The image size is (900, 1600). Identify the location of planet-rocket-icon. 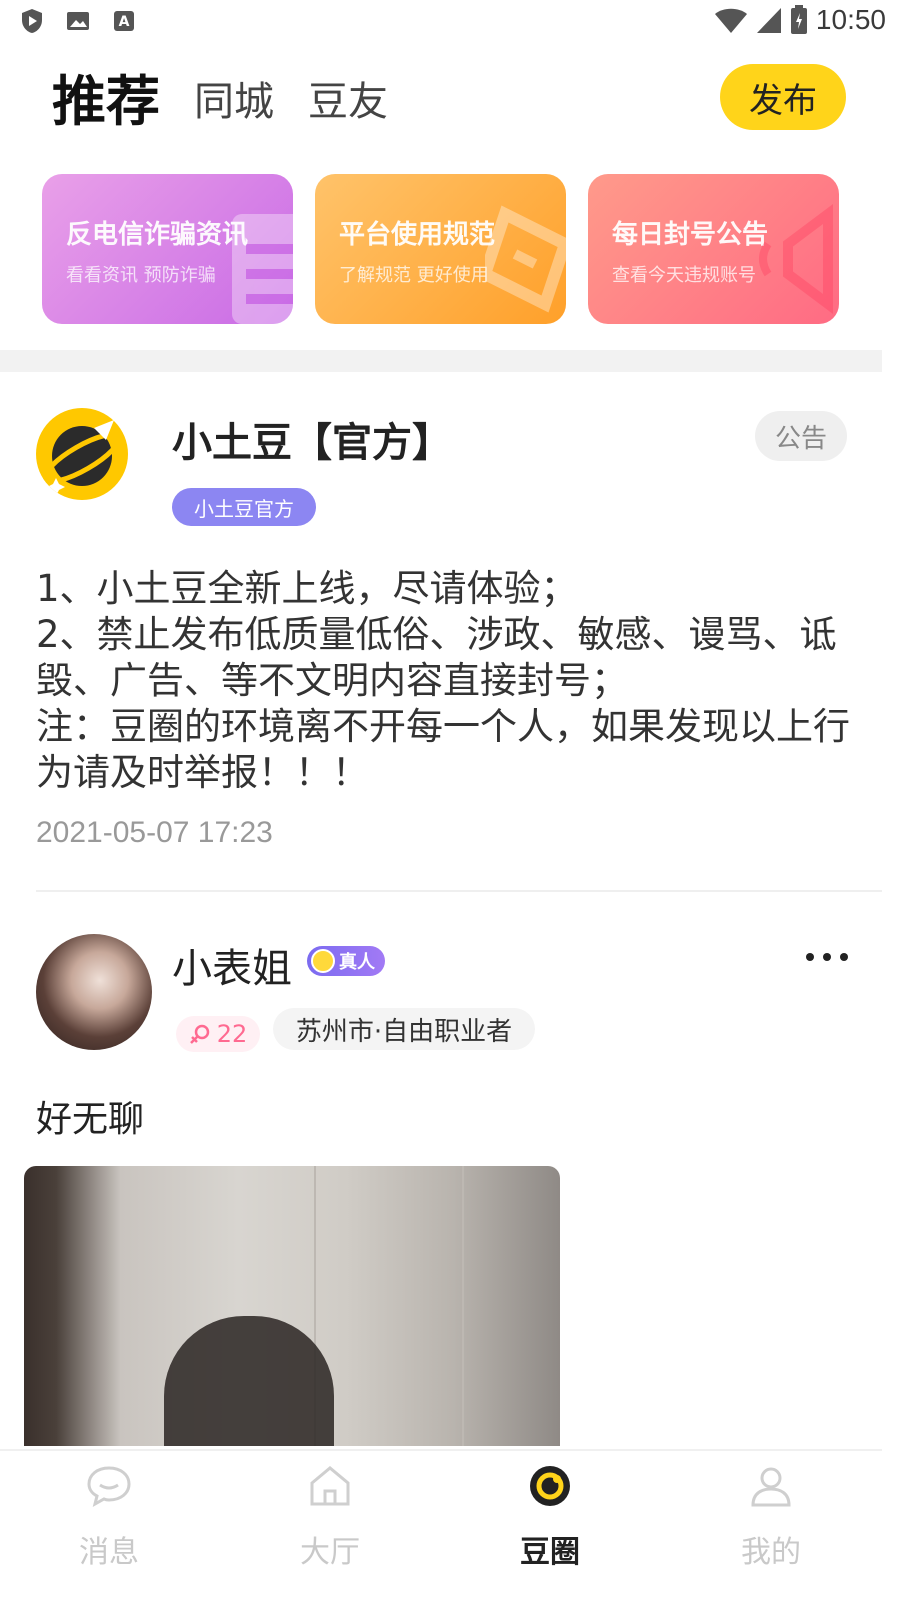
(82, 458).